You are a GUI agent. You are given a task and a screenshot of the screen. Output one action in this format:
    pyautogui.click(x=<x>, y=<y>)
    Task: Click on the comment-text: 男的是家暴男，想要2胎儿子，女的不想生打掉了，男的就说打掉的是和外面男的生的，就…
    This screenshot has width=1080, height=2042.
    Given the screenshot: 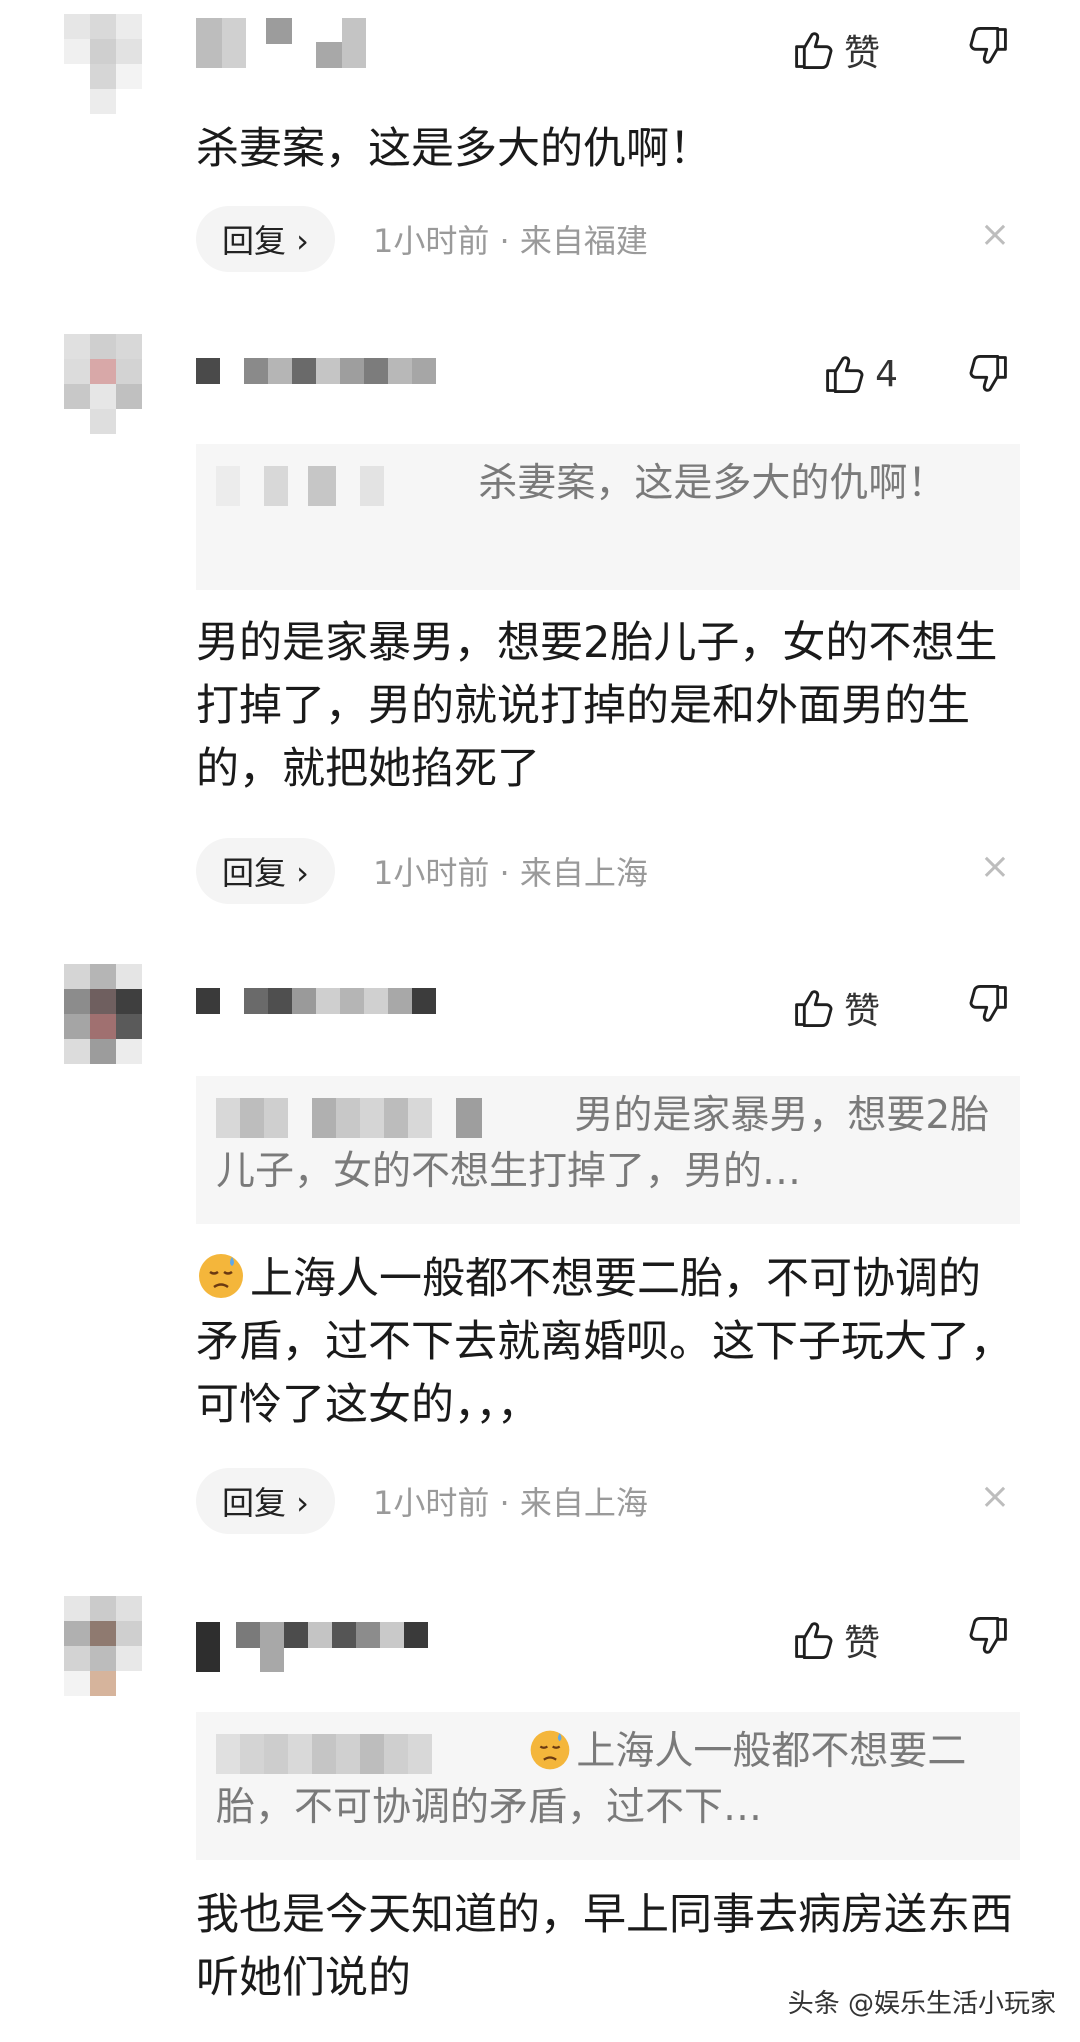 What is the action you would take?
    pyautogui.click(x=597, y=706)
    